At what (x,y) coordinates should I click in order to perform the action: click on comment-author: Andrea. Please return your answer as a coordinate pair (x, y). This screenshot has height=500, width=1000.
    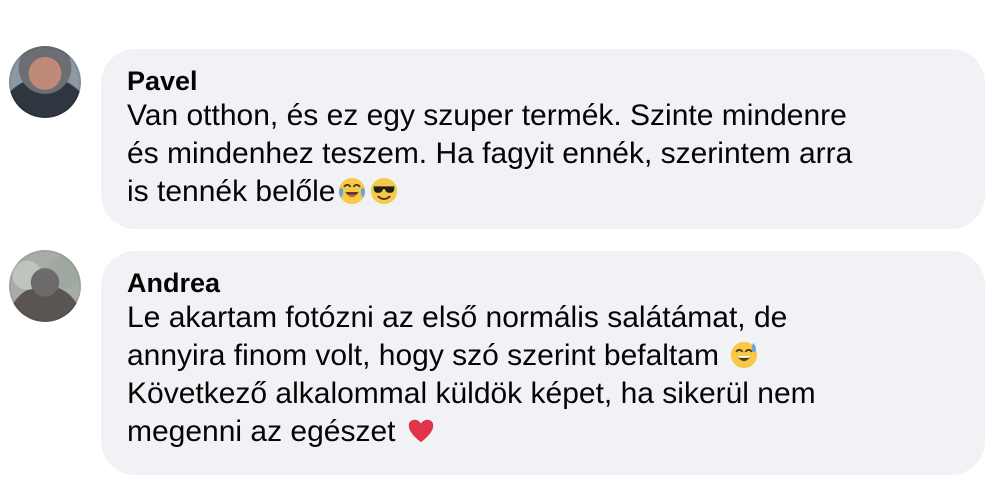
    Looking at the image, I should click on (542, 283).